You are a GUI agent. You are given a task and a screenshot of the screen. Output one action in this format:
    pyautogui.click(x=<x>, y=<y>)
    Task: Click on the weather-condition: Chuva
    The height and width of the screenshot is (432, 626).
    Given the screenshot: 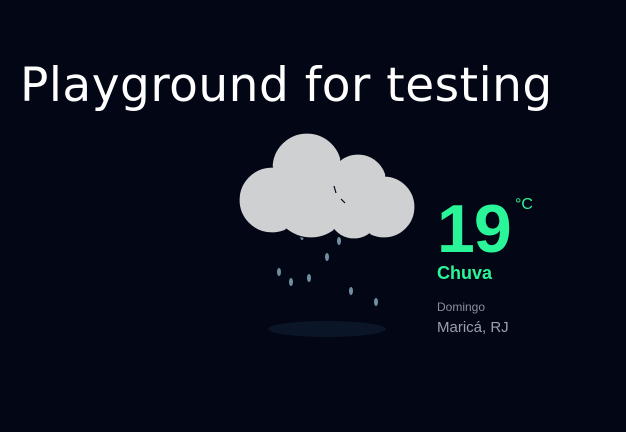 What is the action you would take?
    pyautogui.click(x=465, y=273)
    